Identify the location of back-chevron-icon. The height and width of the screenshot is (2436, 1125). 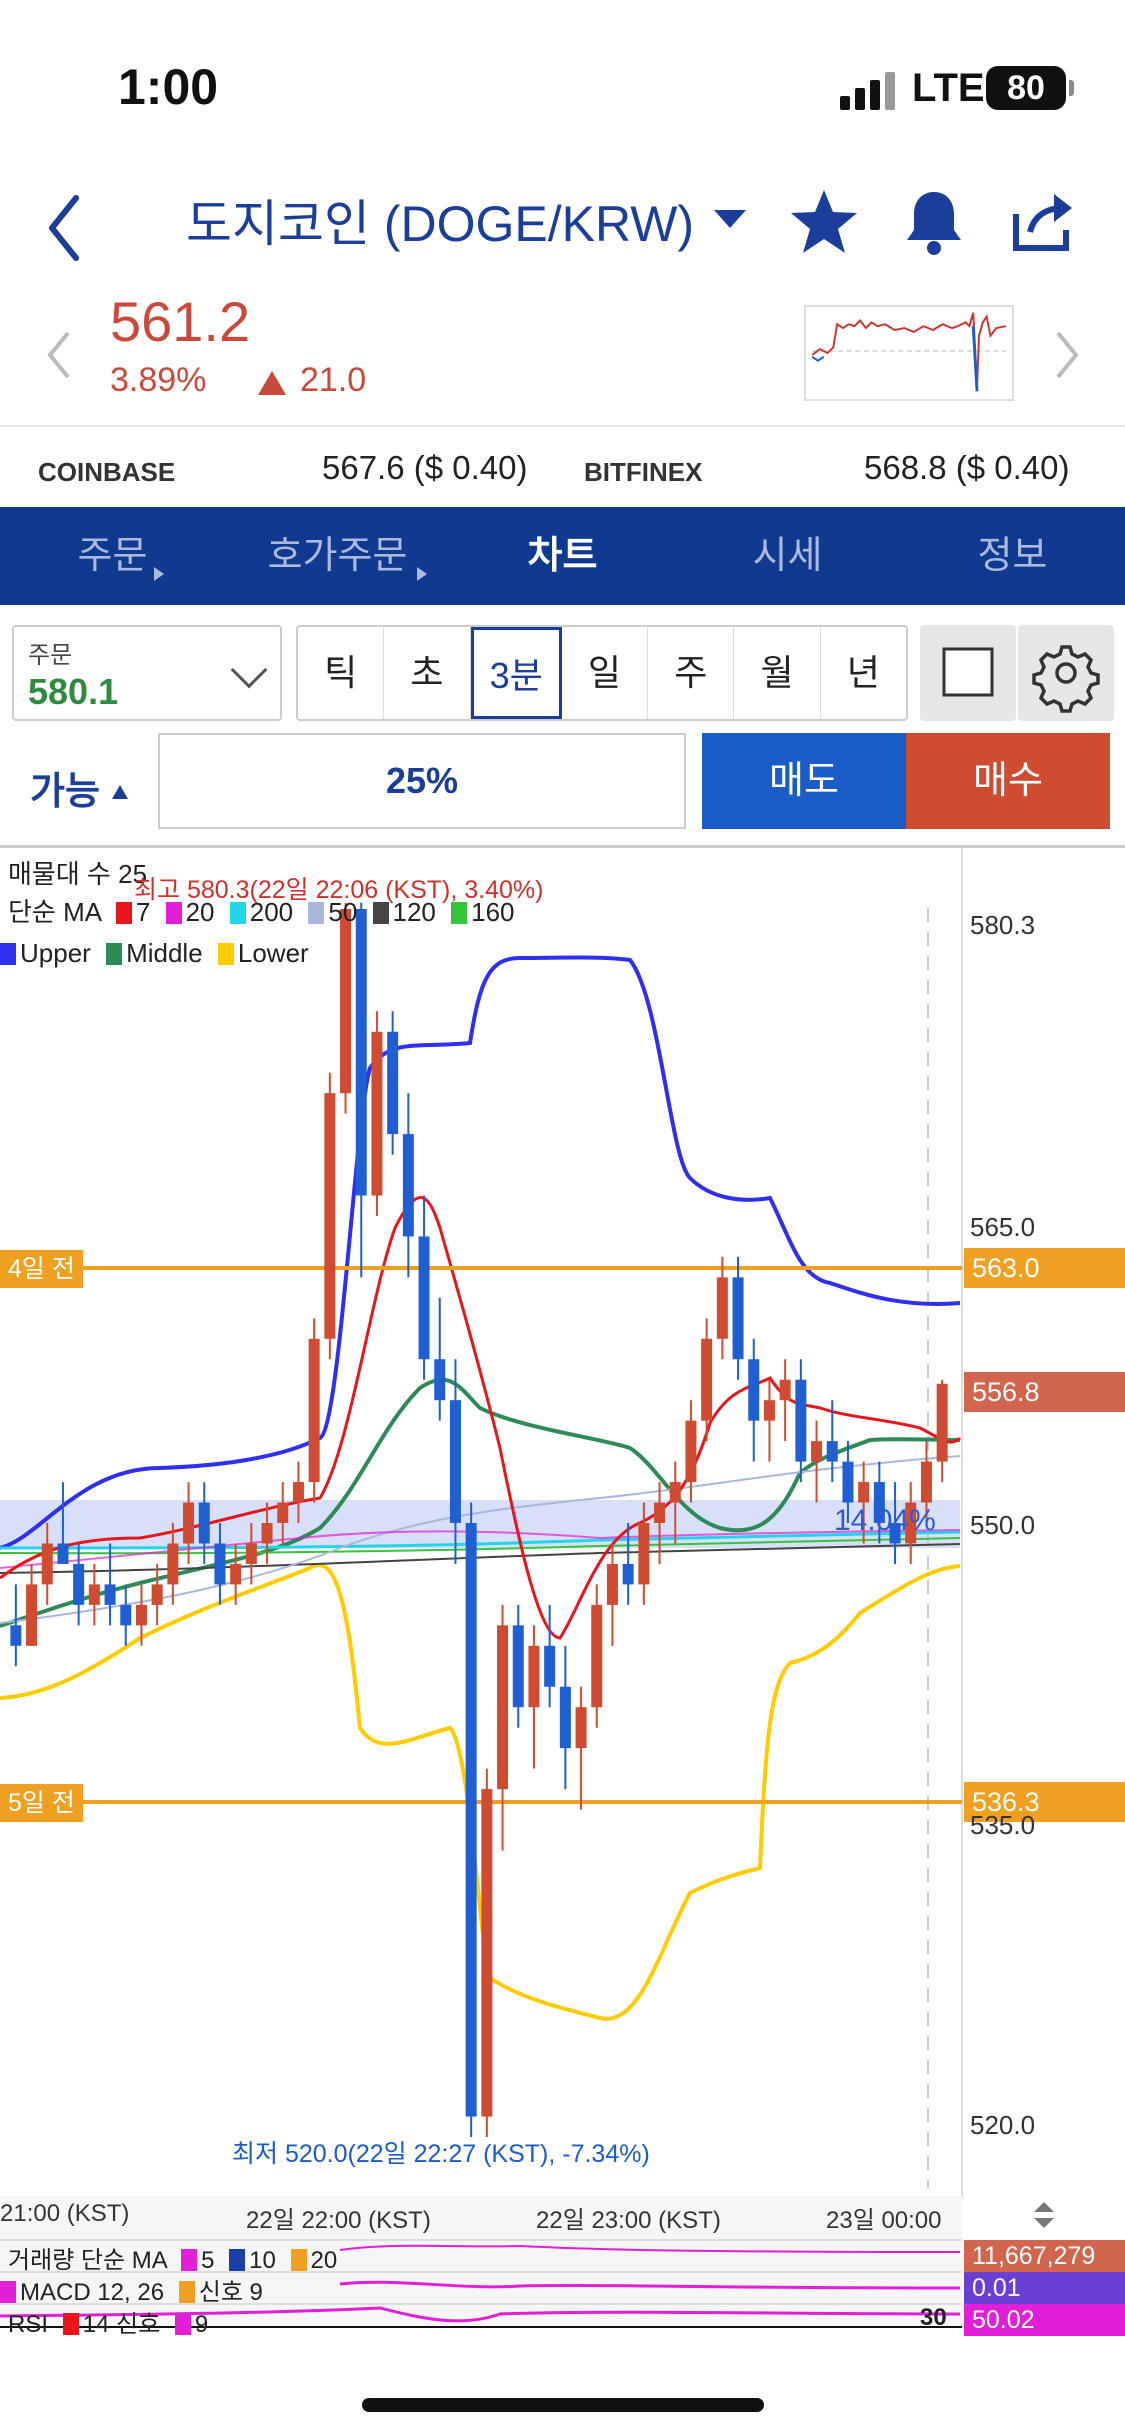
(70, 228).